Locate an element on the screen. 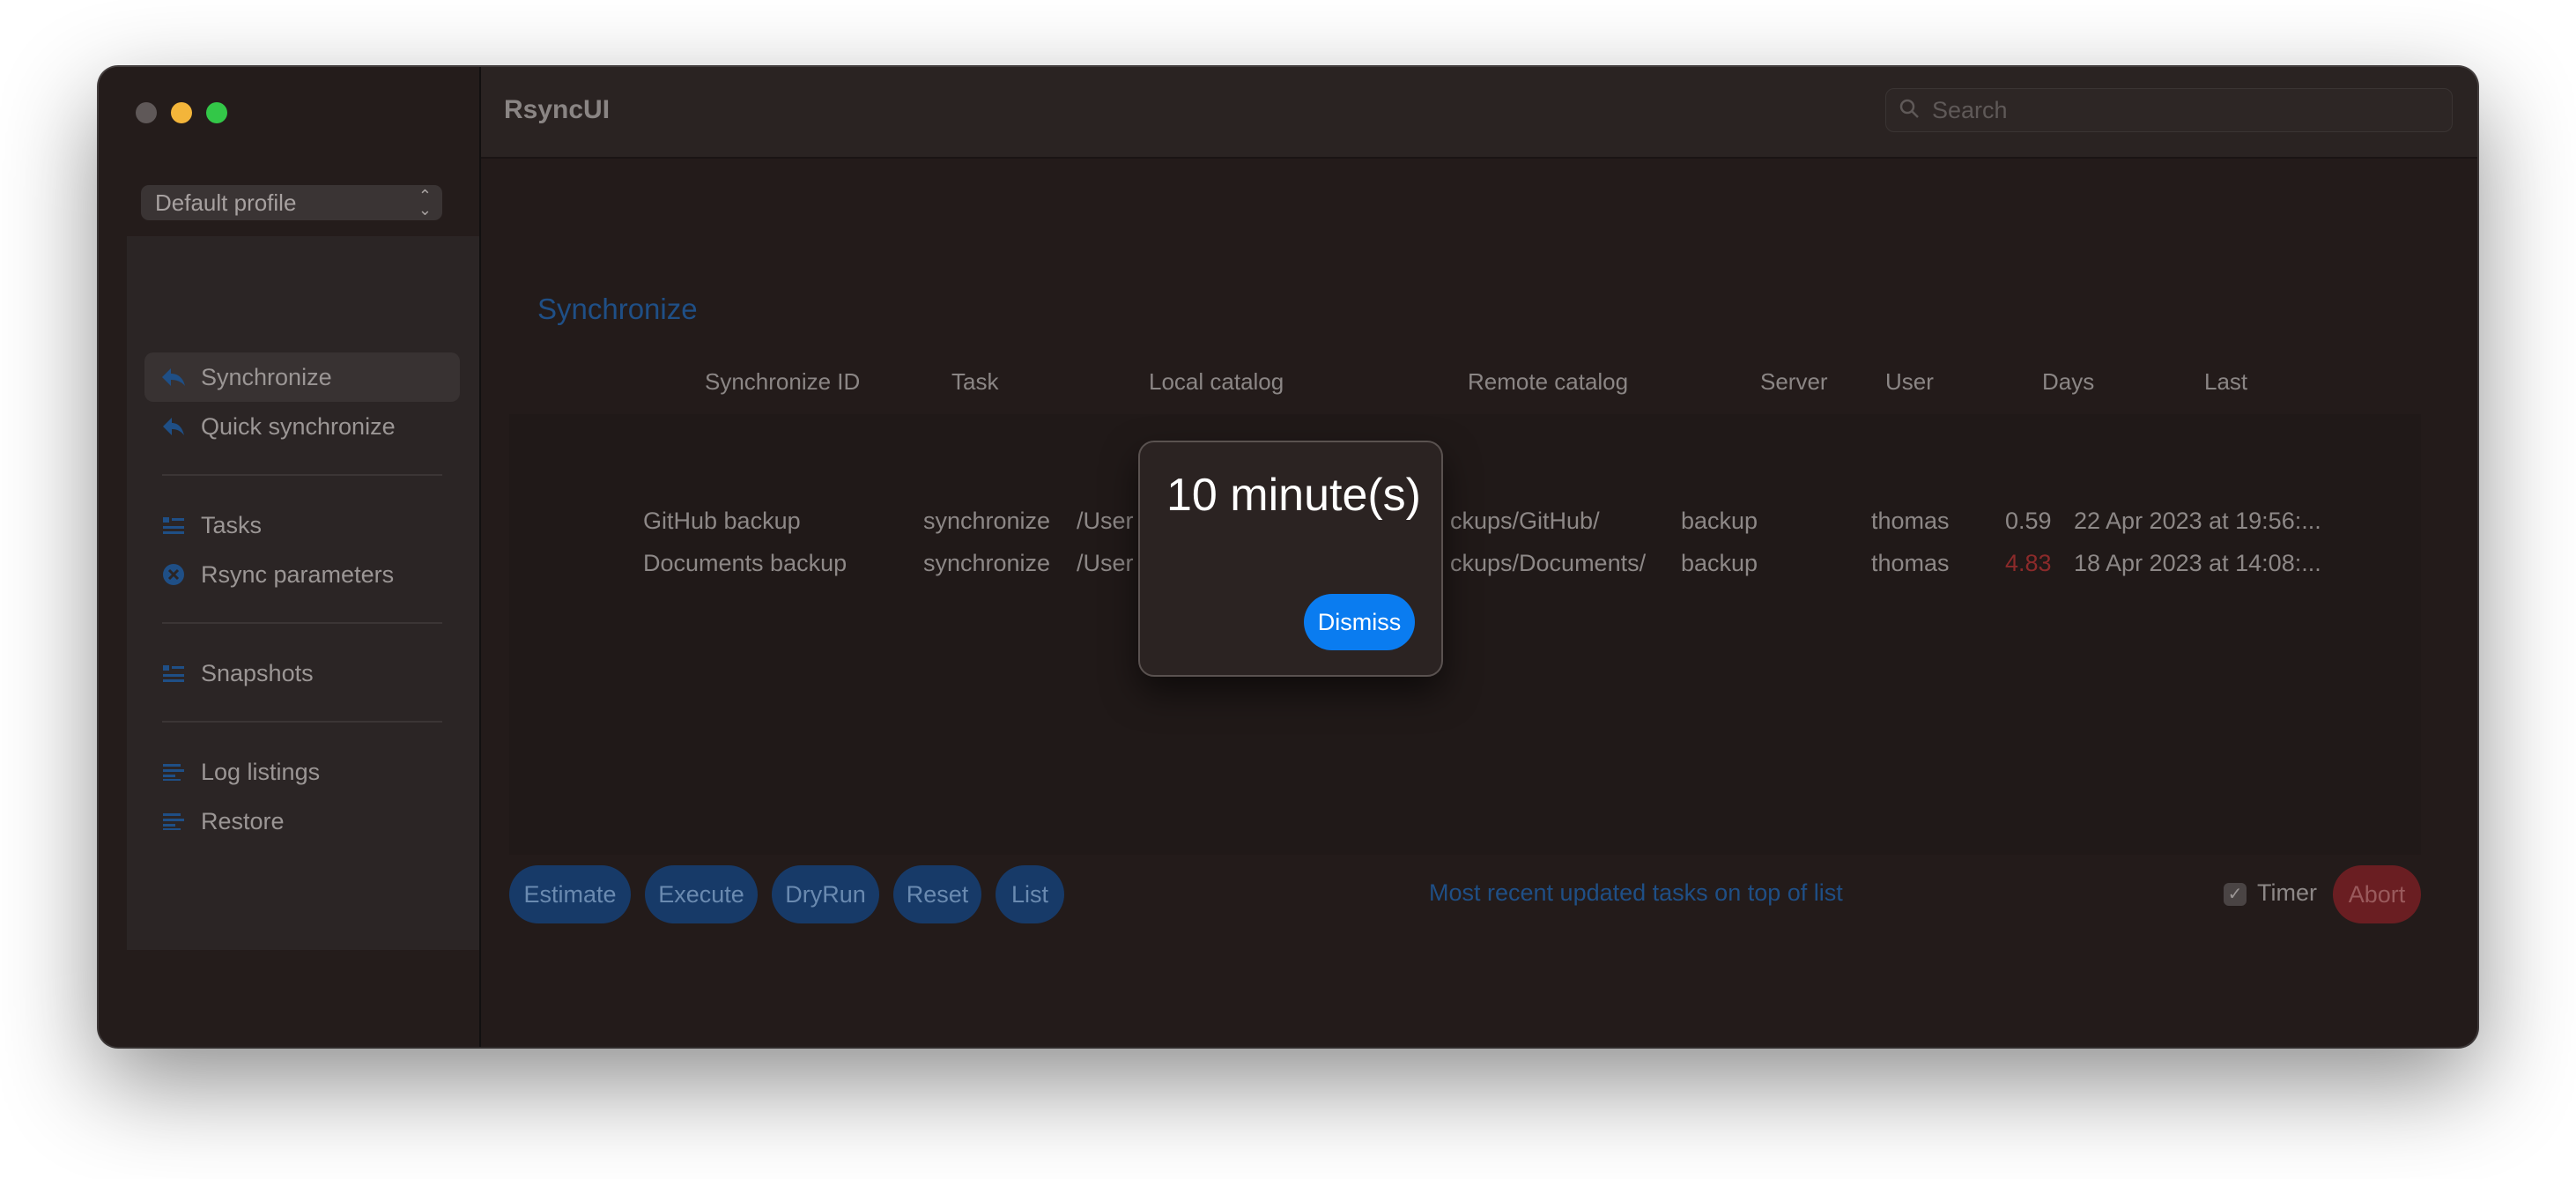  timer-checkbox: ✓ is located at coordinates (2235, 895).